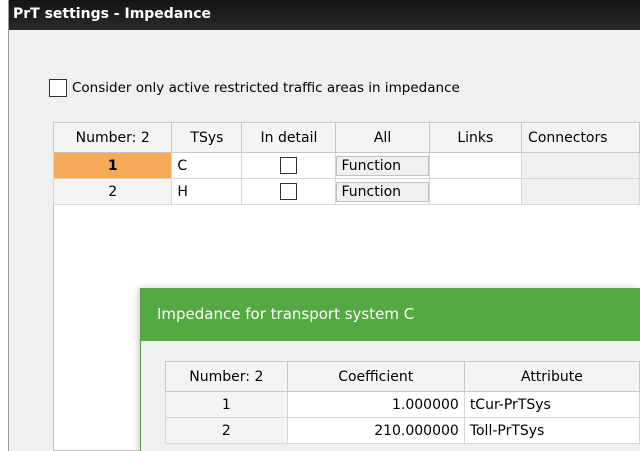  I want to click on window-titlebar: PrT settings - Impedance, so click(324, 15).